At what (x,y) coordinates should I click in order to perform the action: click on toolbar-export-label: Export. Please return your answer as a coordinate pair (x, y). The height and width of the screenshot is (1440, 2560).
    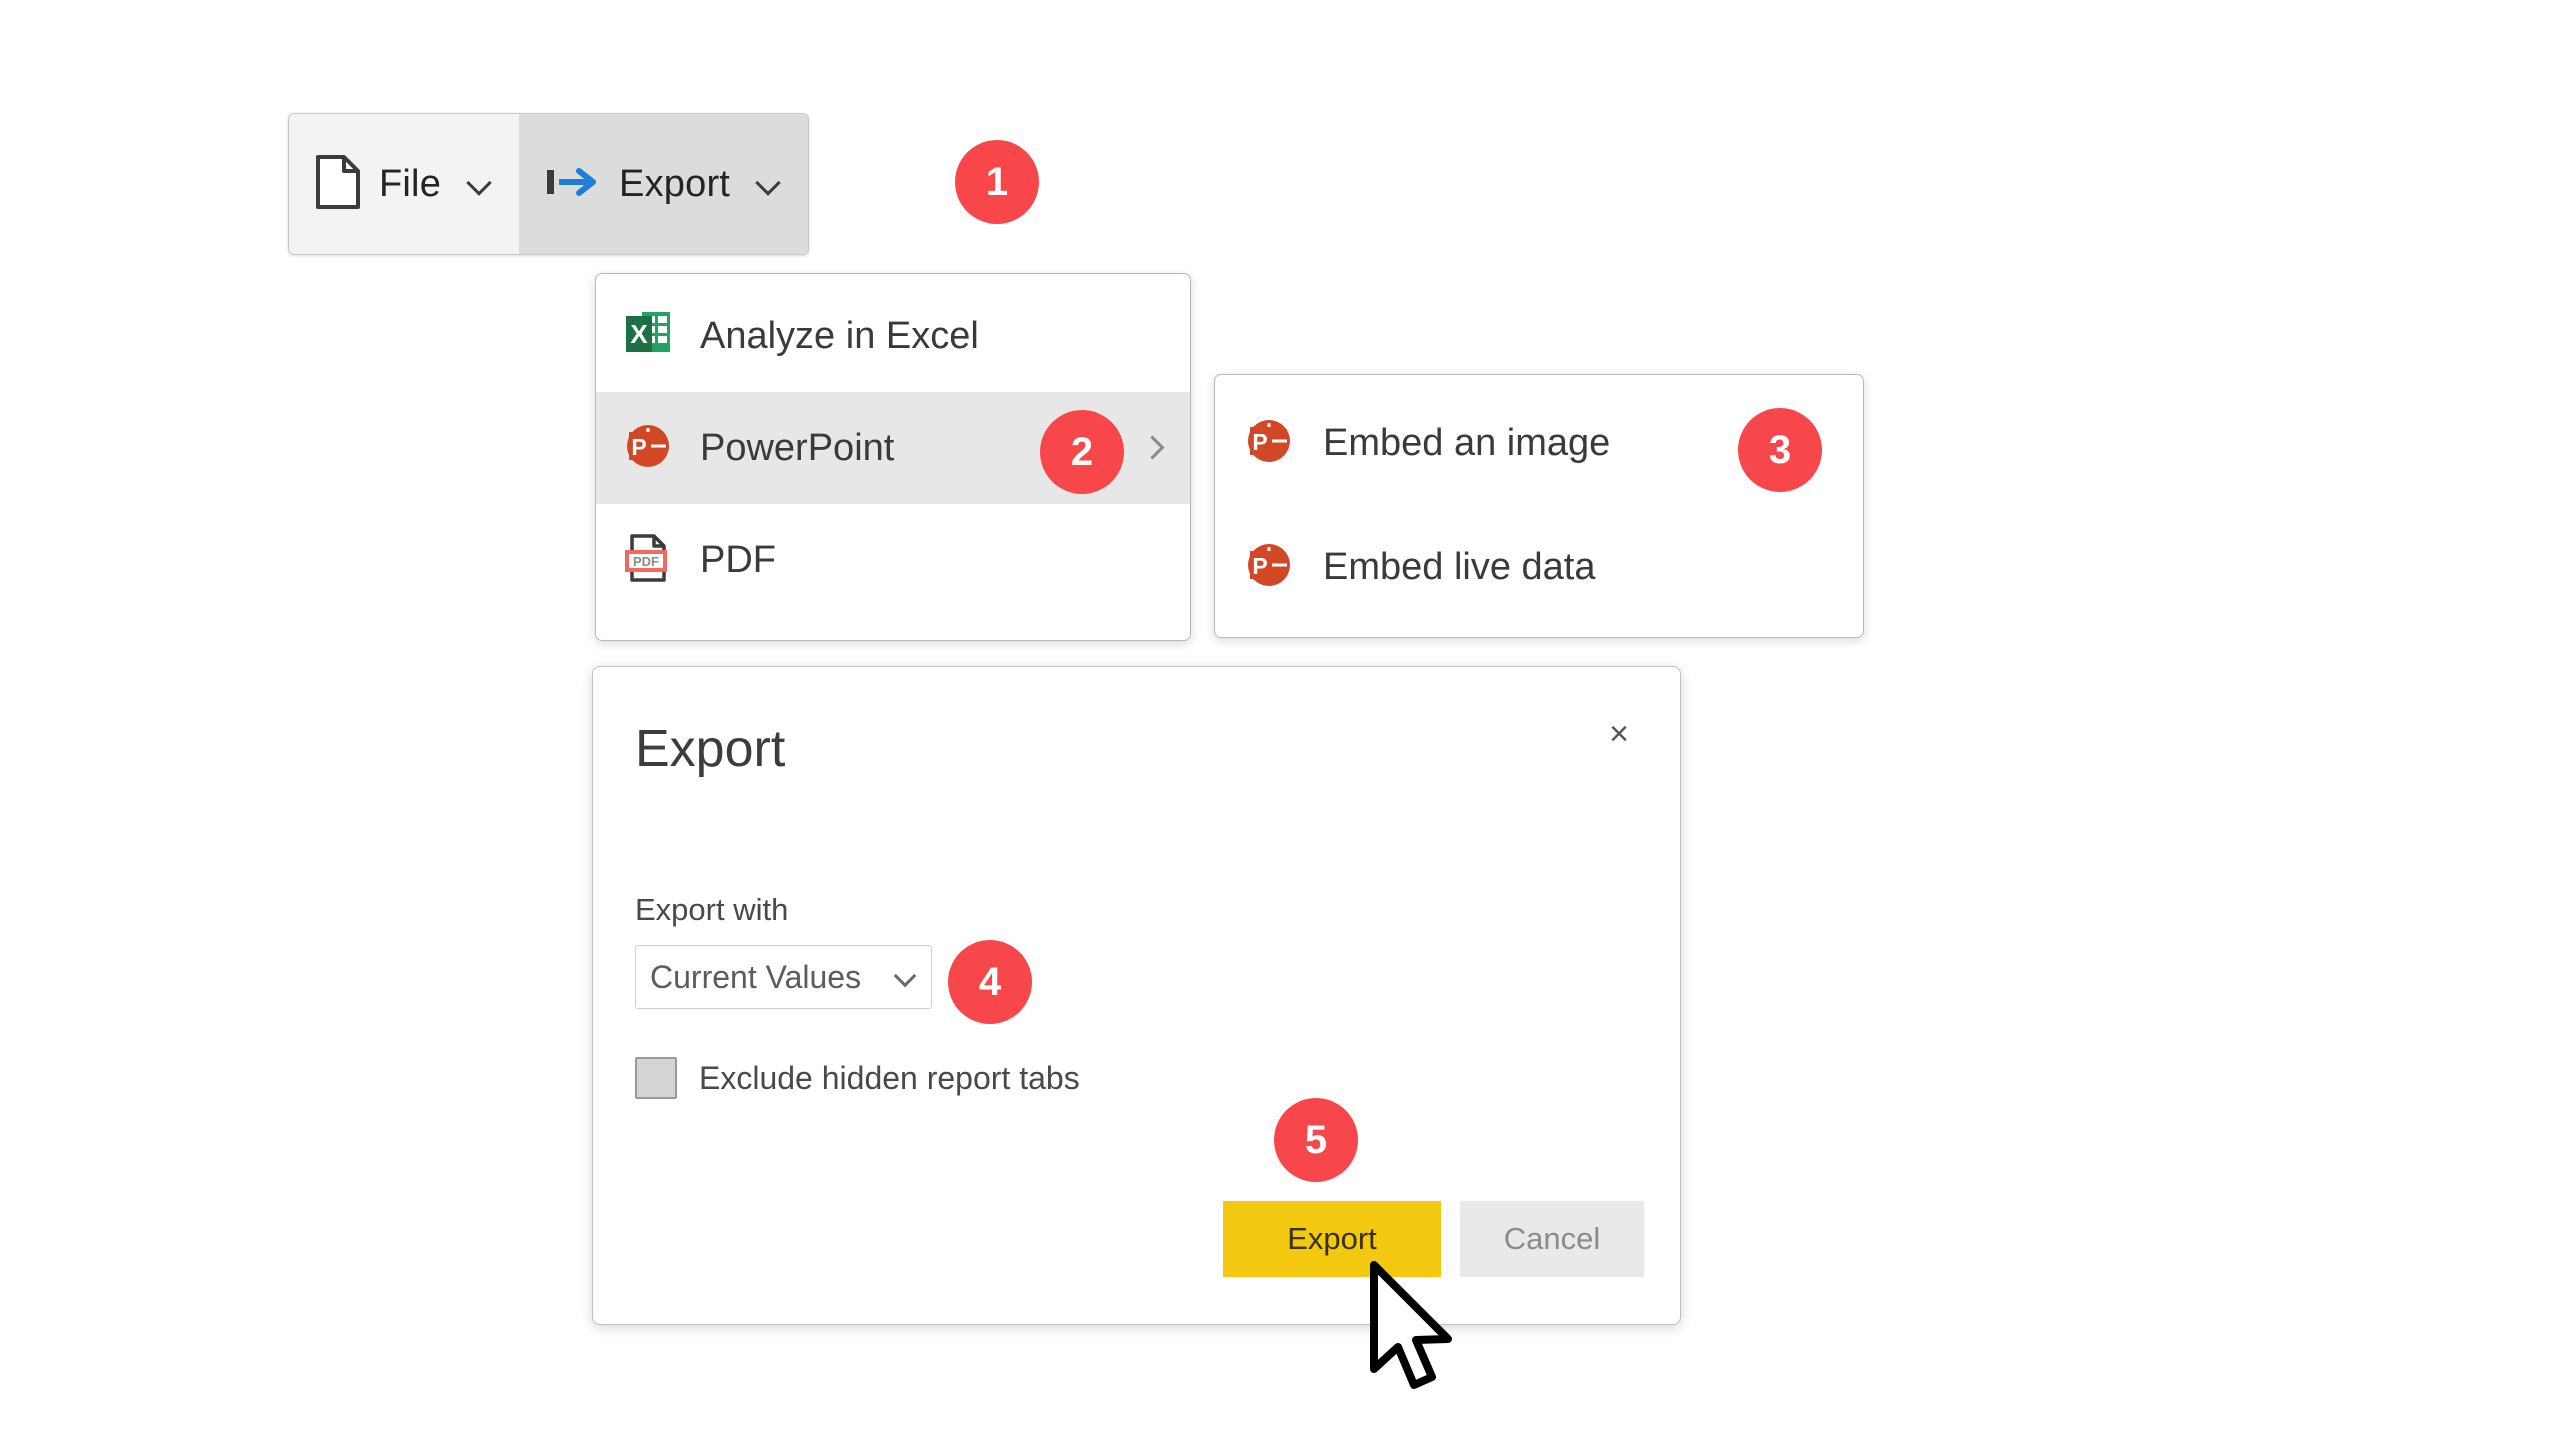
    Looking at the image, I should click on (675, 183).